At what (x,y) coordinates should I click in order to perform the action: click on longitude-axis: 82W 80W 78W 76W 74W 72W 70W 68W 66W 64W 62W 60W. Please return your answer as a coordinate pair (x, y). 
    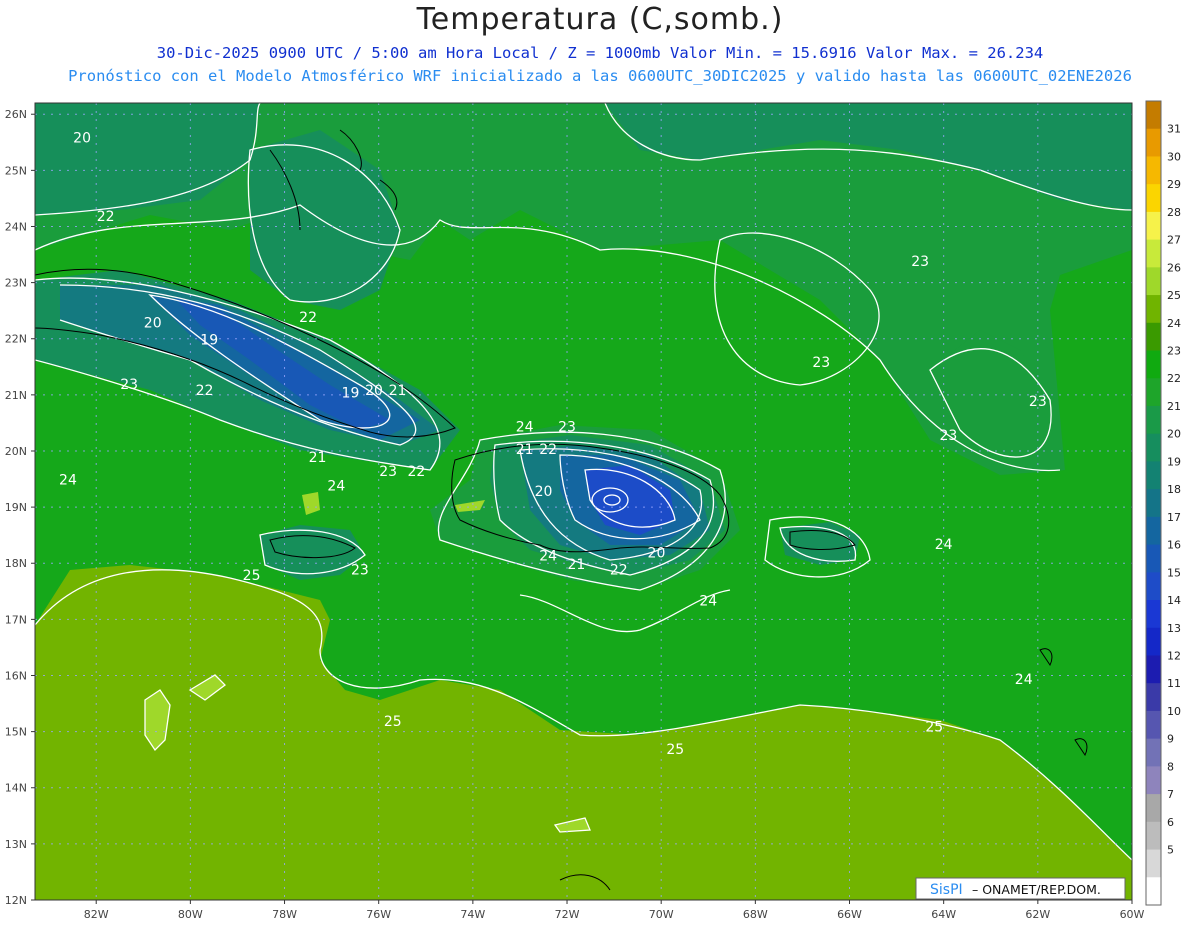
    Looking at the image, I should click on (614, 910).